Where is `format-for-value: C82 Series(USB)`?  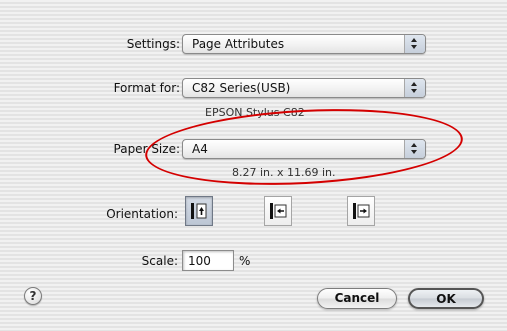
format-for-value: C82 Series(USB) is located at coordinates (241, 88).